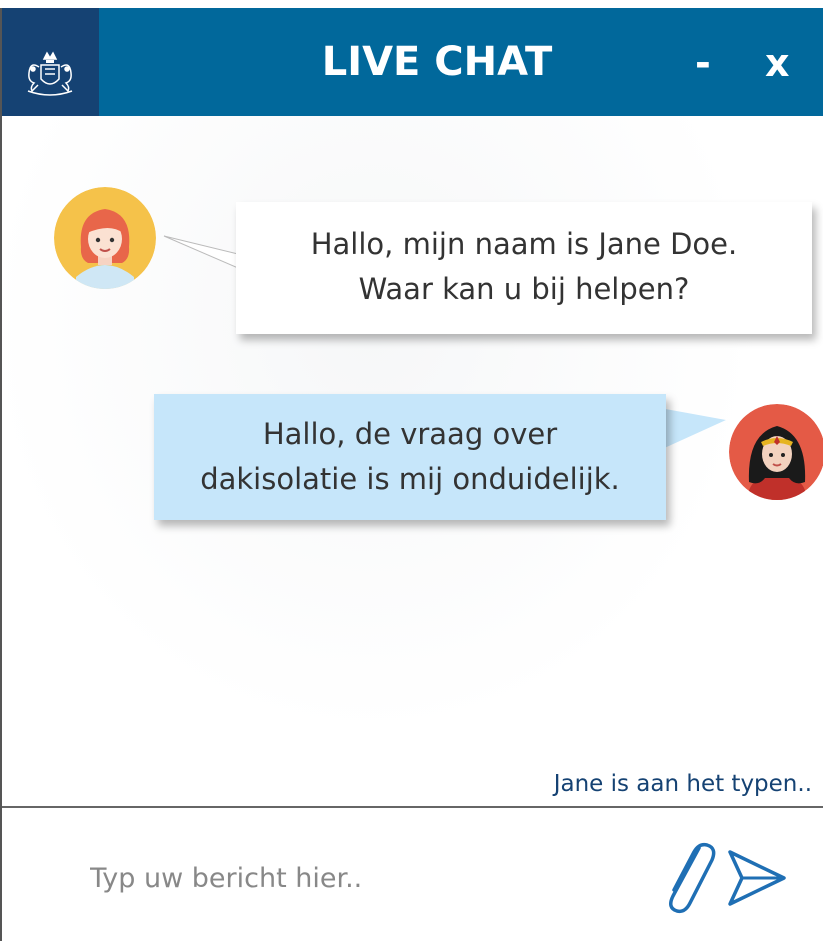  I want to click on royal-coat-of-arms-icon, so click(50, 73).